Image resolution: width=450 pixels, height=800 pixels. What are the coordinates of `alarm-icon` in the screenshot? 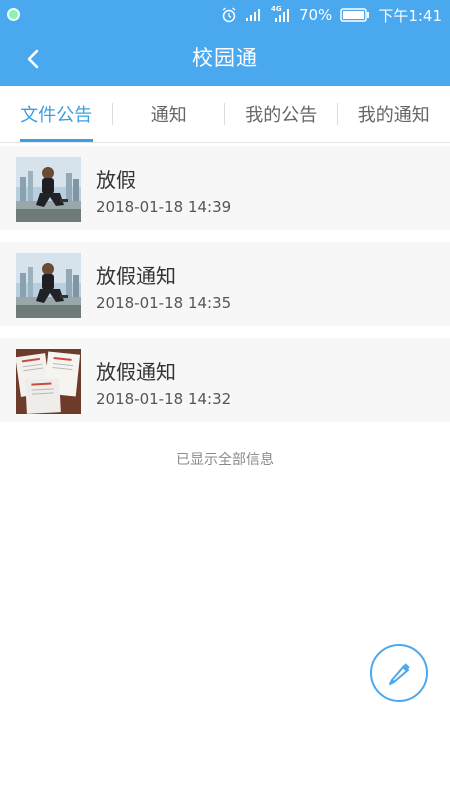 It's located at (229, 15).